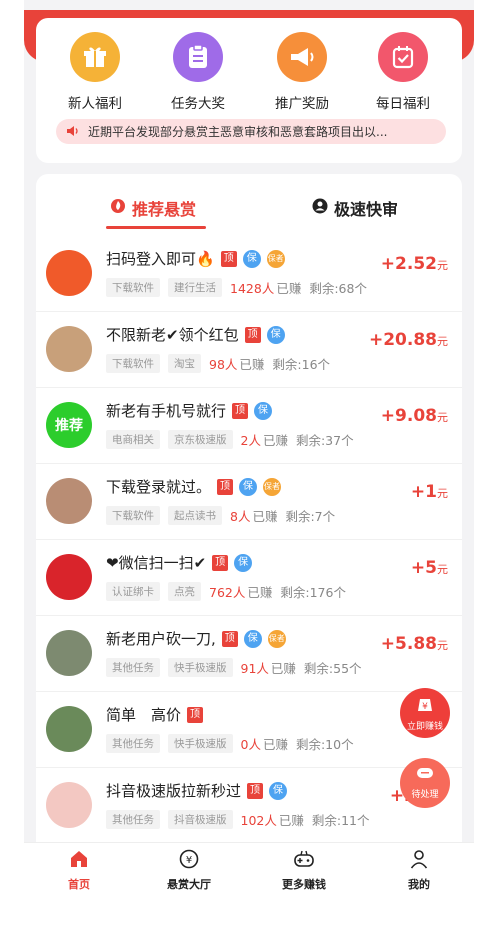 The width and height of the screenshot is (495, 928). What do you see at coordinates (172, 335) in the screenshot?
I see `task-title-text: 不限新老✔领个红包` at bounding box center [172, 335].